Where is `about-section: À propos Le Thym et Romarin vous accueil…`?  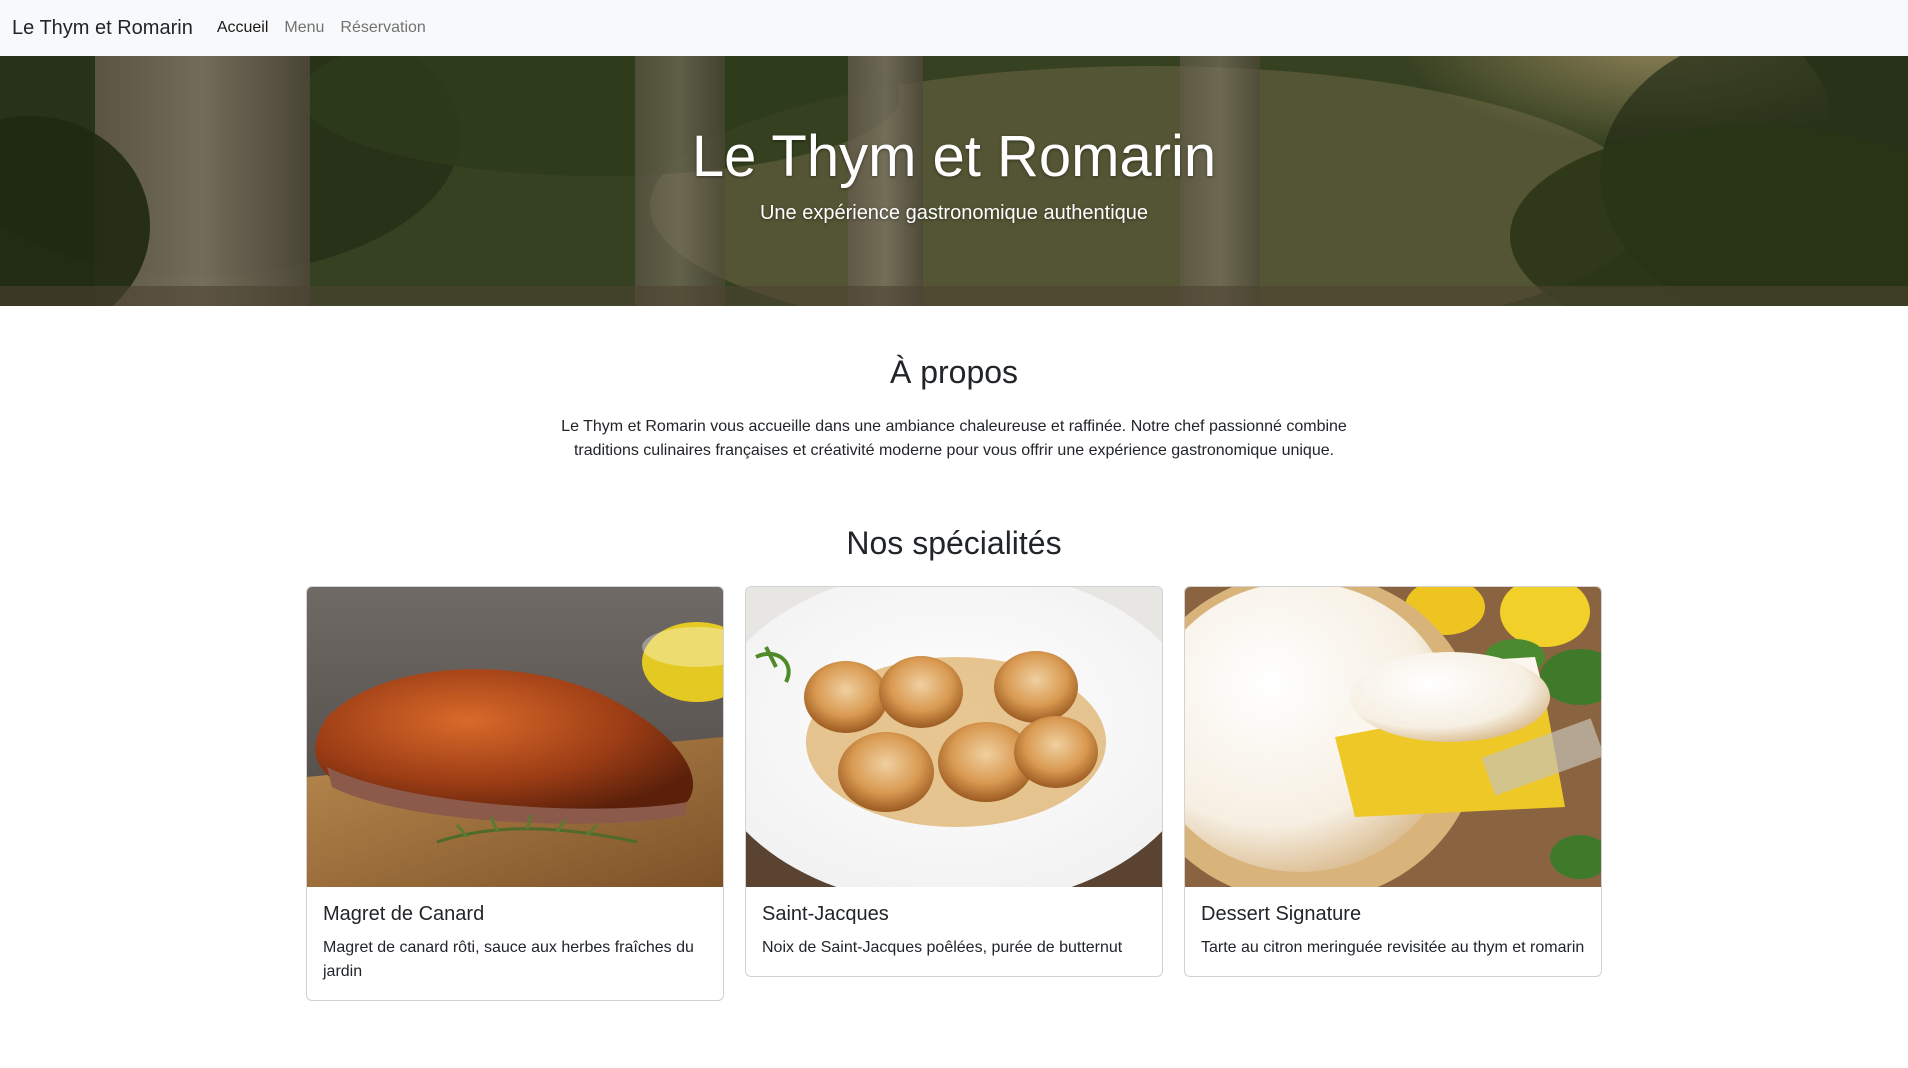 about-section: À propos Le Thym et Romarin vous accueil… is located at coordinates (954, 384).